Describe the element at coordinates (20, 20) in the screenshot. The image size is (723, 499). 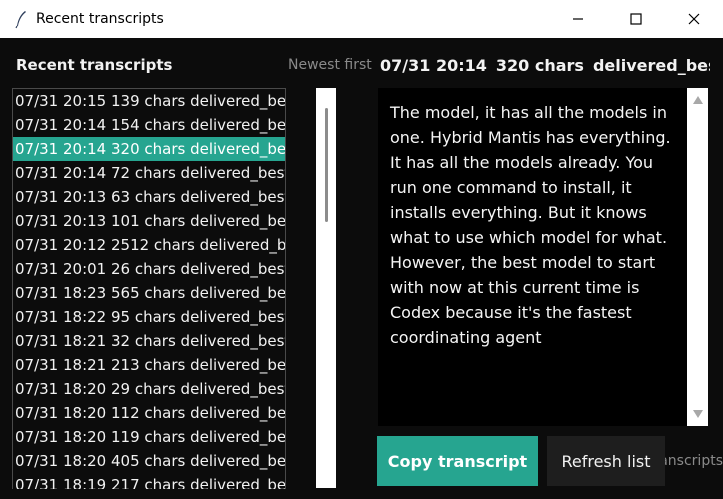
I see `feather-icon` at that location.